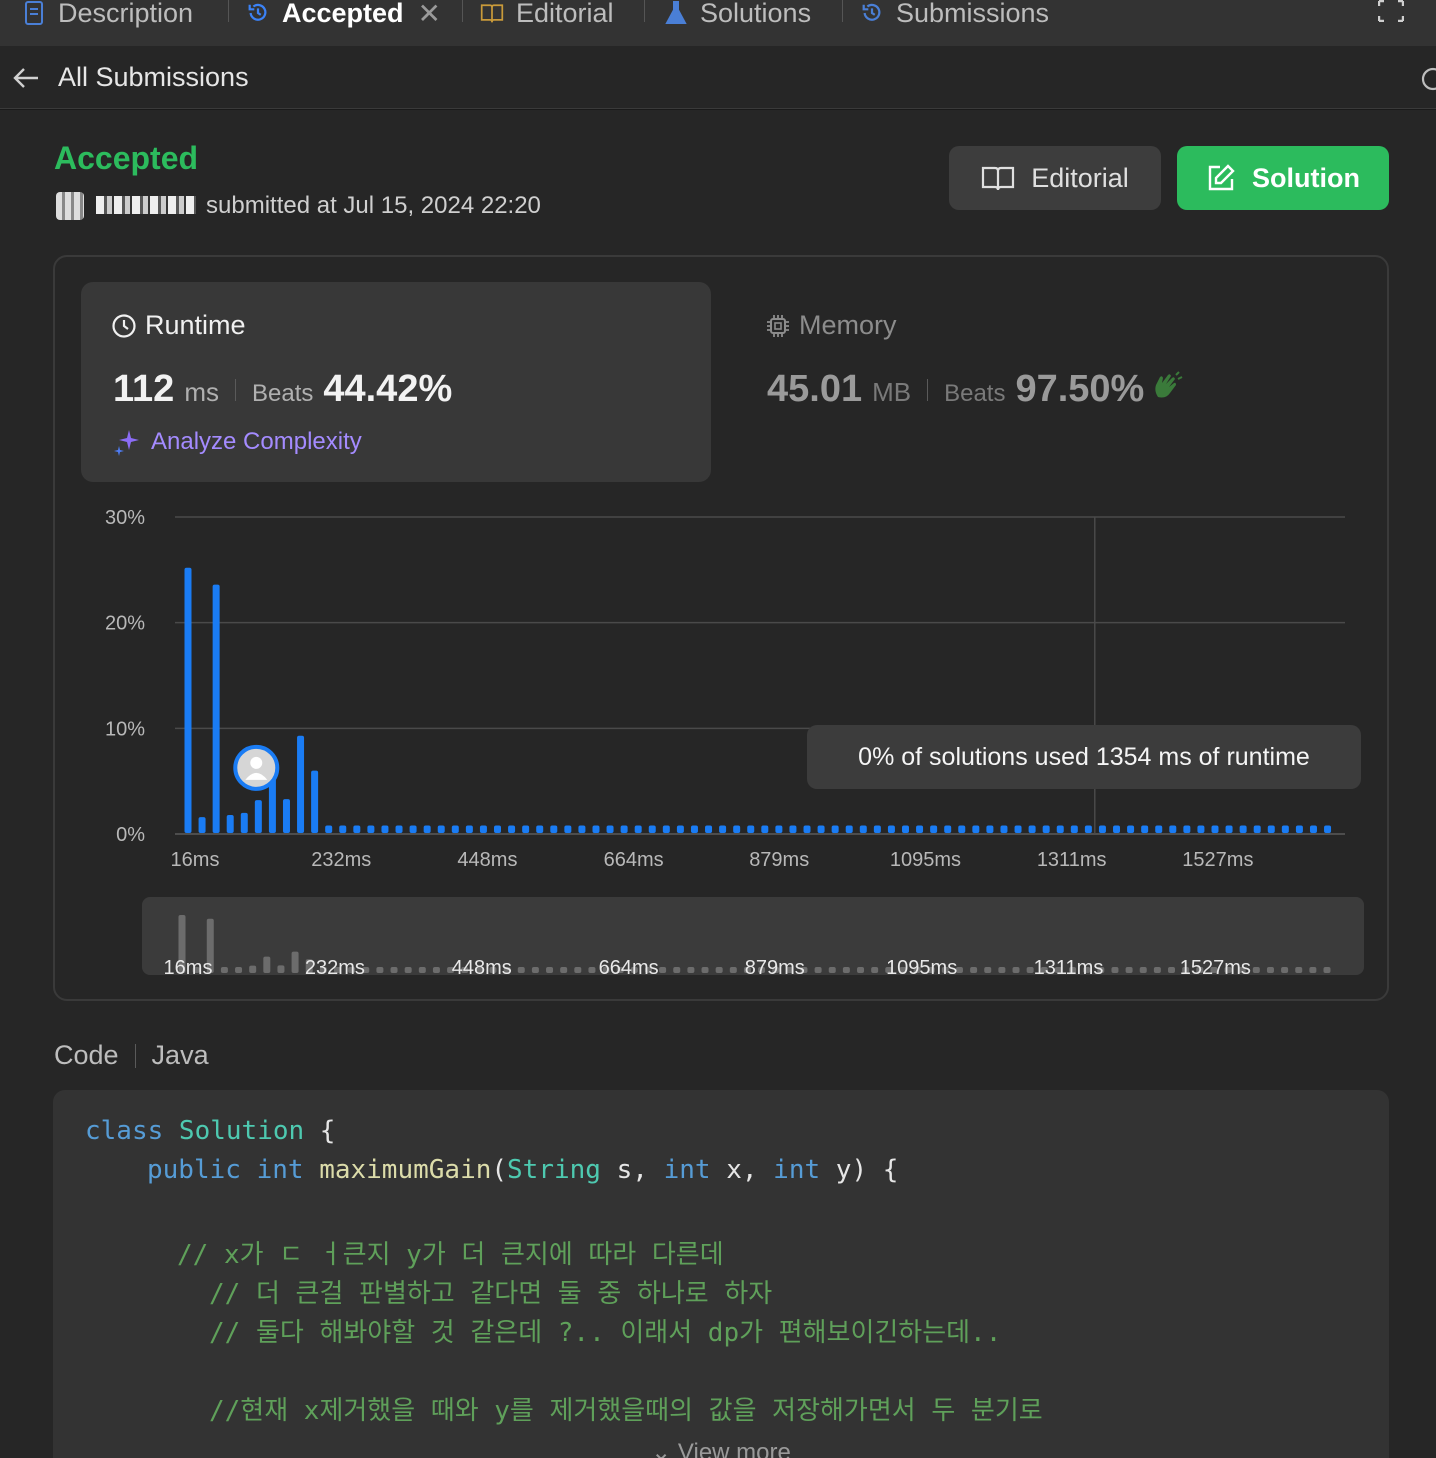  I want to click on view-more-label: View more, so click(734, 1448).